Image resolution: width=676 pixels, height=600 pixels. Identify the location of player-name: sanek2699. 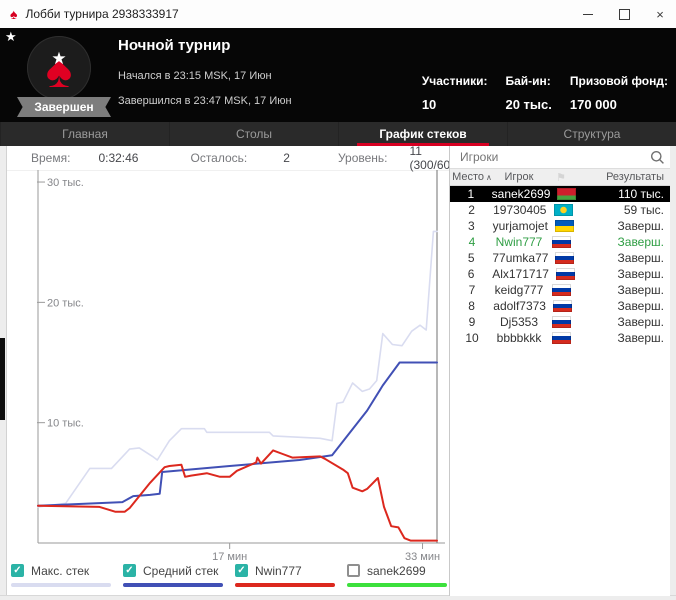
(521, 194).